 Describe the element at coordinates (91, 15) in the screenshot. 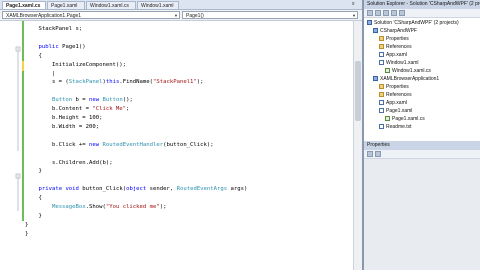

I see `type-combo: XAMLBrowserApplication1.Page1 ▼` at that location.